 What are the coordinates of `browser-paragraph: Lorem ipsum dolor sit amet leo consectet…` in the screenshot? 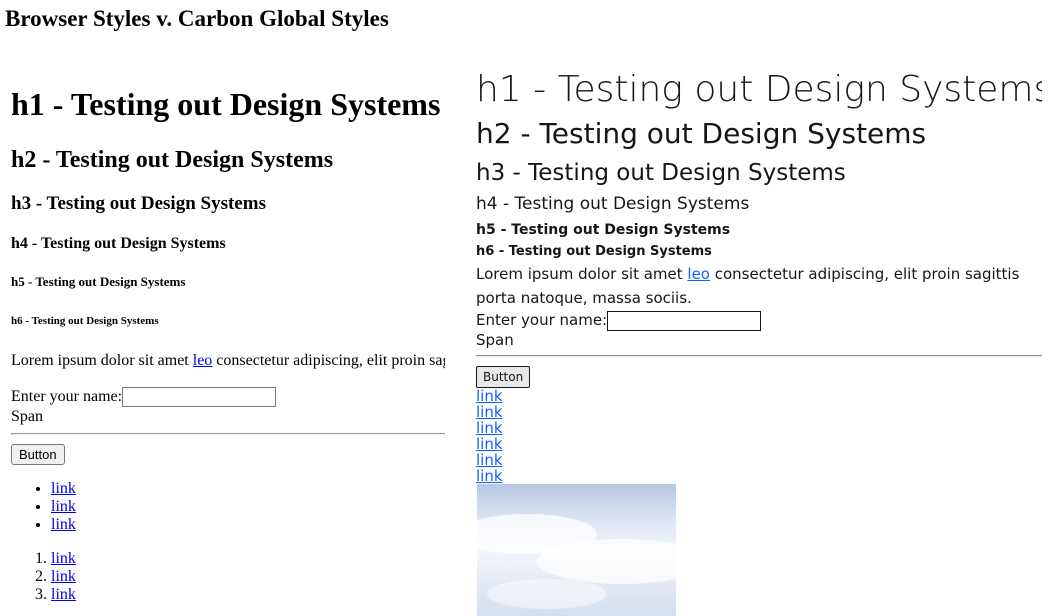 It's located at (228, 361).